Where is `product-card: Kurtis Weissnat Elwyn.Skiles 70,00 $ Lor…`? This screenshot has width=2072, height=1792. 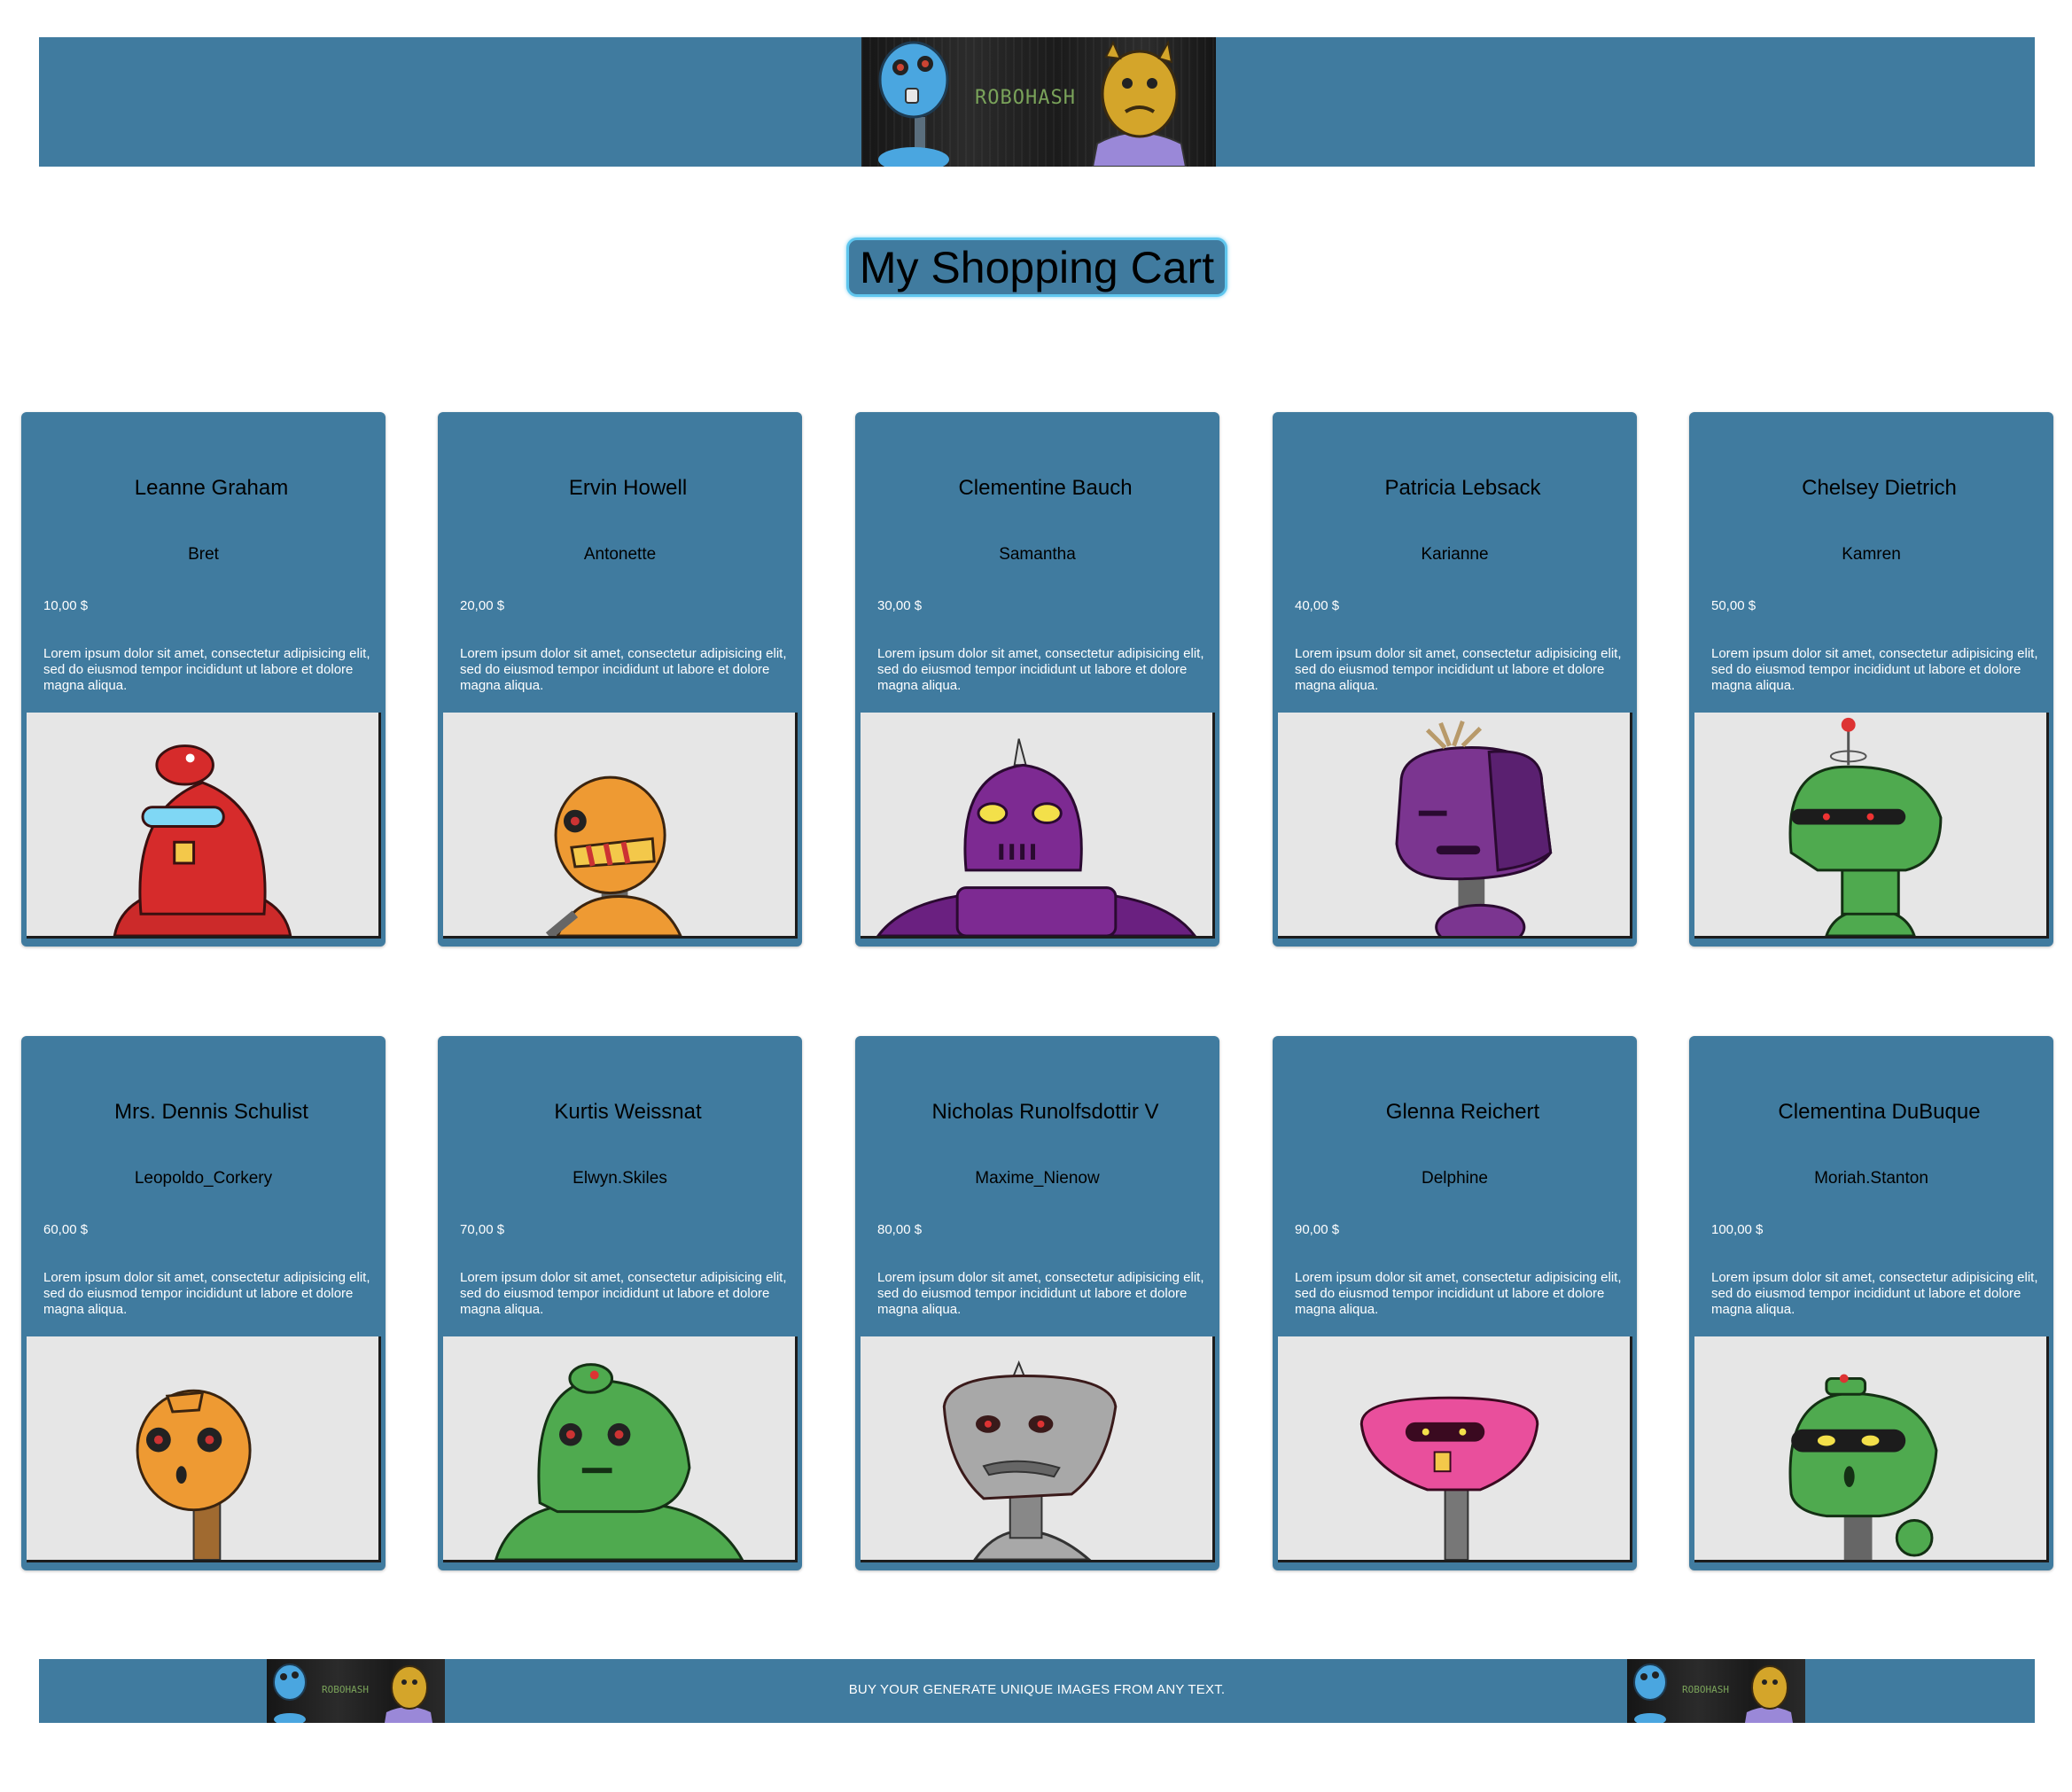
product-card: Kurtis Weissnat Elwyn.Skiles 70,00 $ Lor… is located at coordinates (620, 1303).